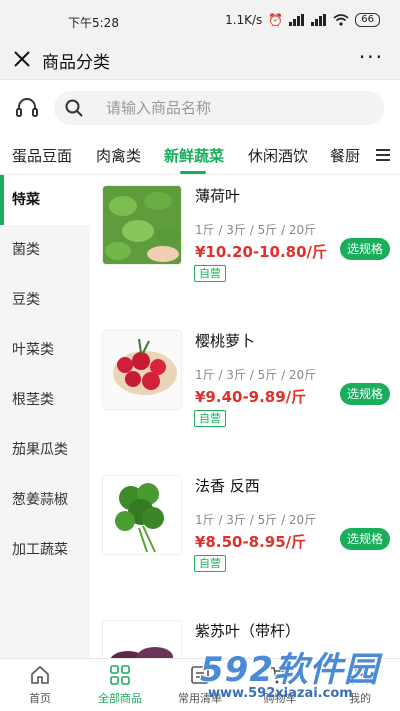  Describe the element at coordinates (345, 155) in the screenshot. I see `tab-kitchen: 餐厨` at that location.